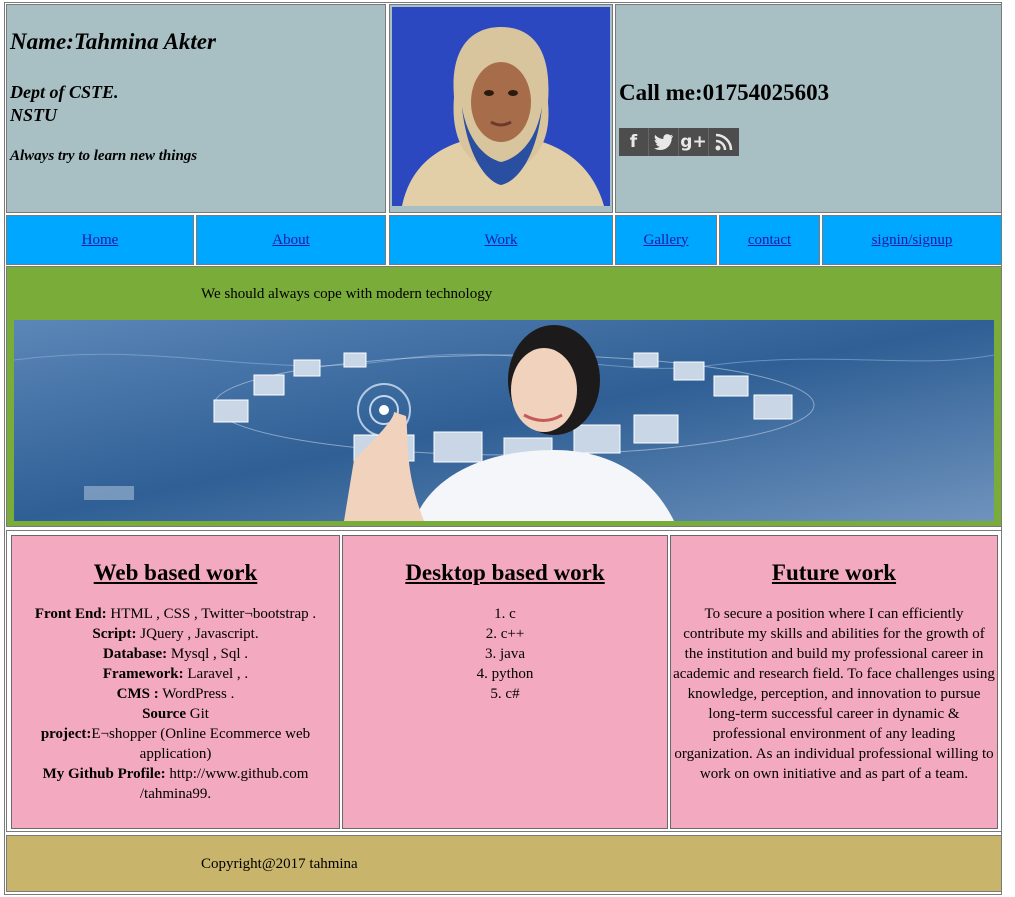  Describe the element at coordinates (505, 614) in the screenshot. I see `list-item: 1. c` at that location.